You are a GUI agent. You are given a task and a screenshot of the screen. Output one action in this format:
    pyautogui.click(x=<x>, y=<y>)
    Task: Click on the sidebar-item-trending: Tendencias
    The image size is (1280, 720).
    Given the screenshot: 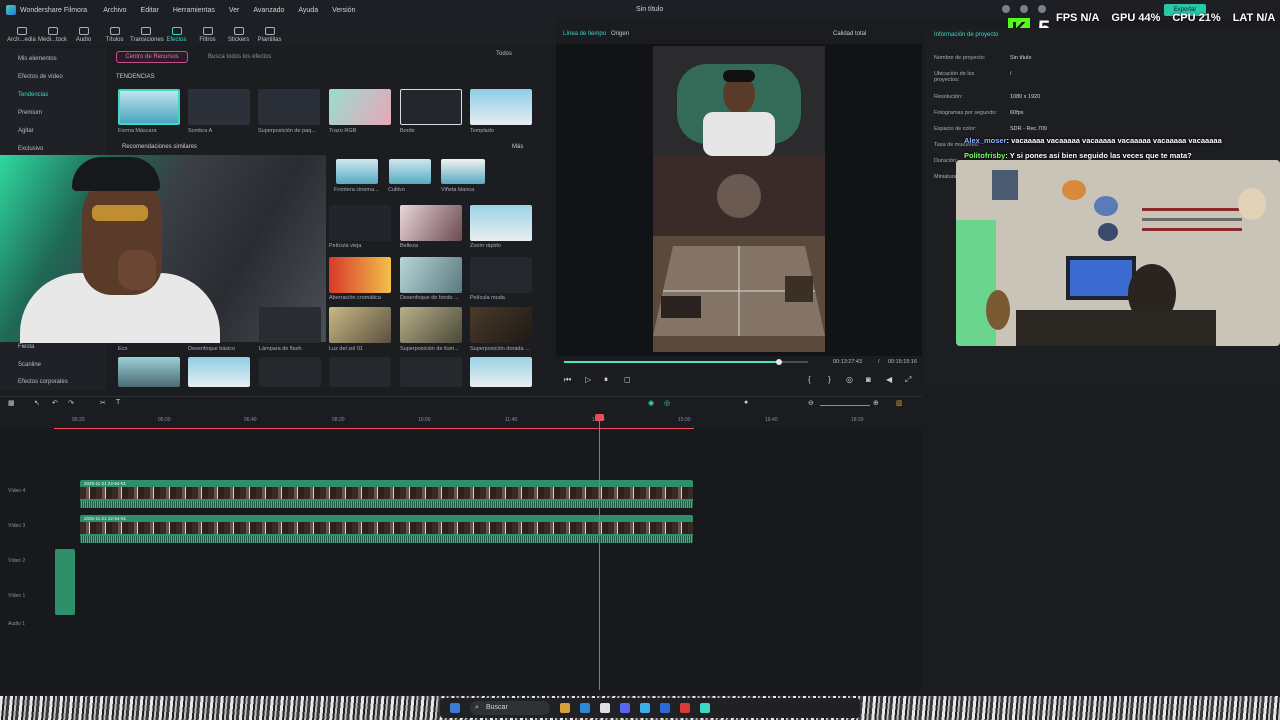 What is the action you would take?
    pyautogui.click(x=33, y=95)
    